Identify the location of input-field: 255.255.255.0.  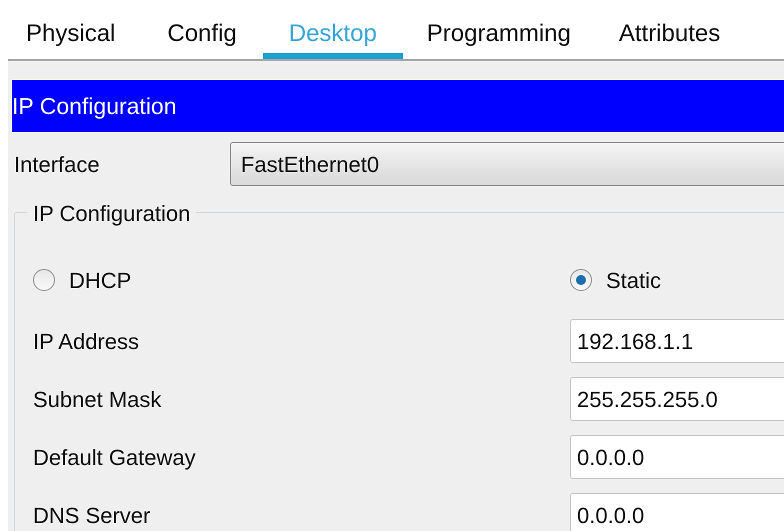
(677, 399).